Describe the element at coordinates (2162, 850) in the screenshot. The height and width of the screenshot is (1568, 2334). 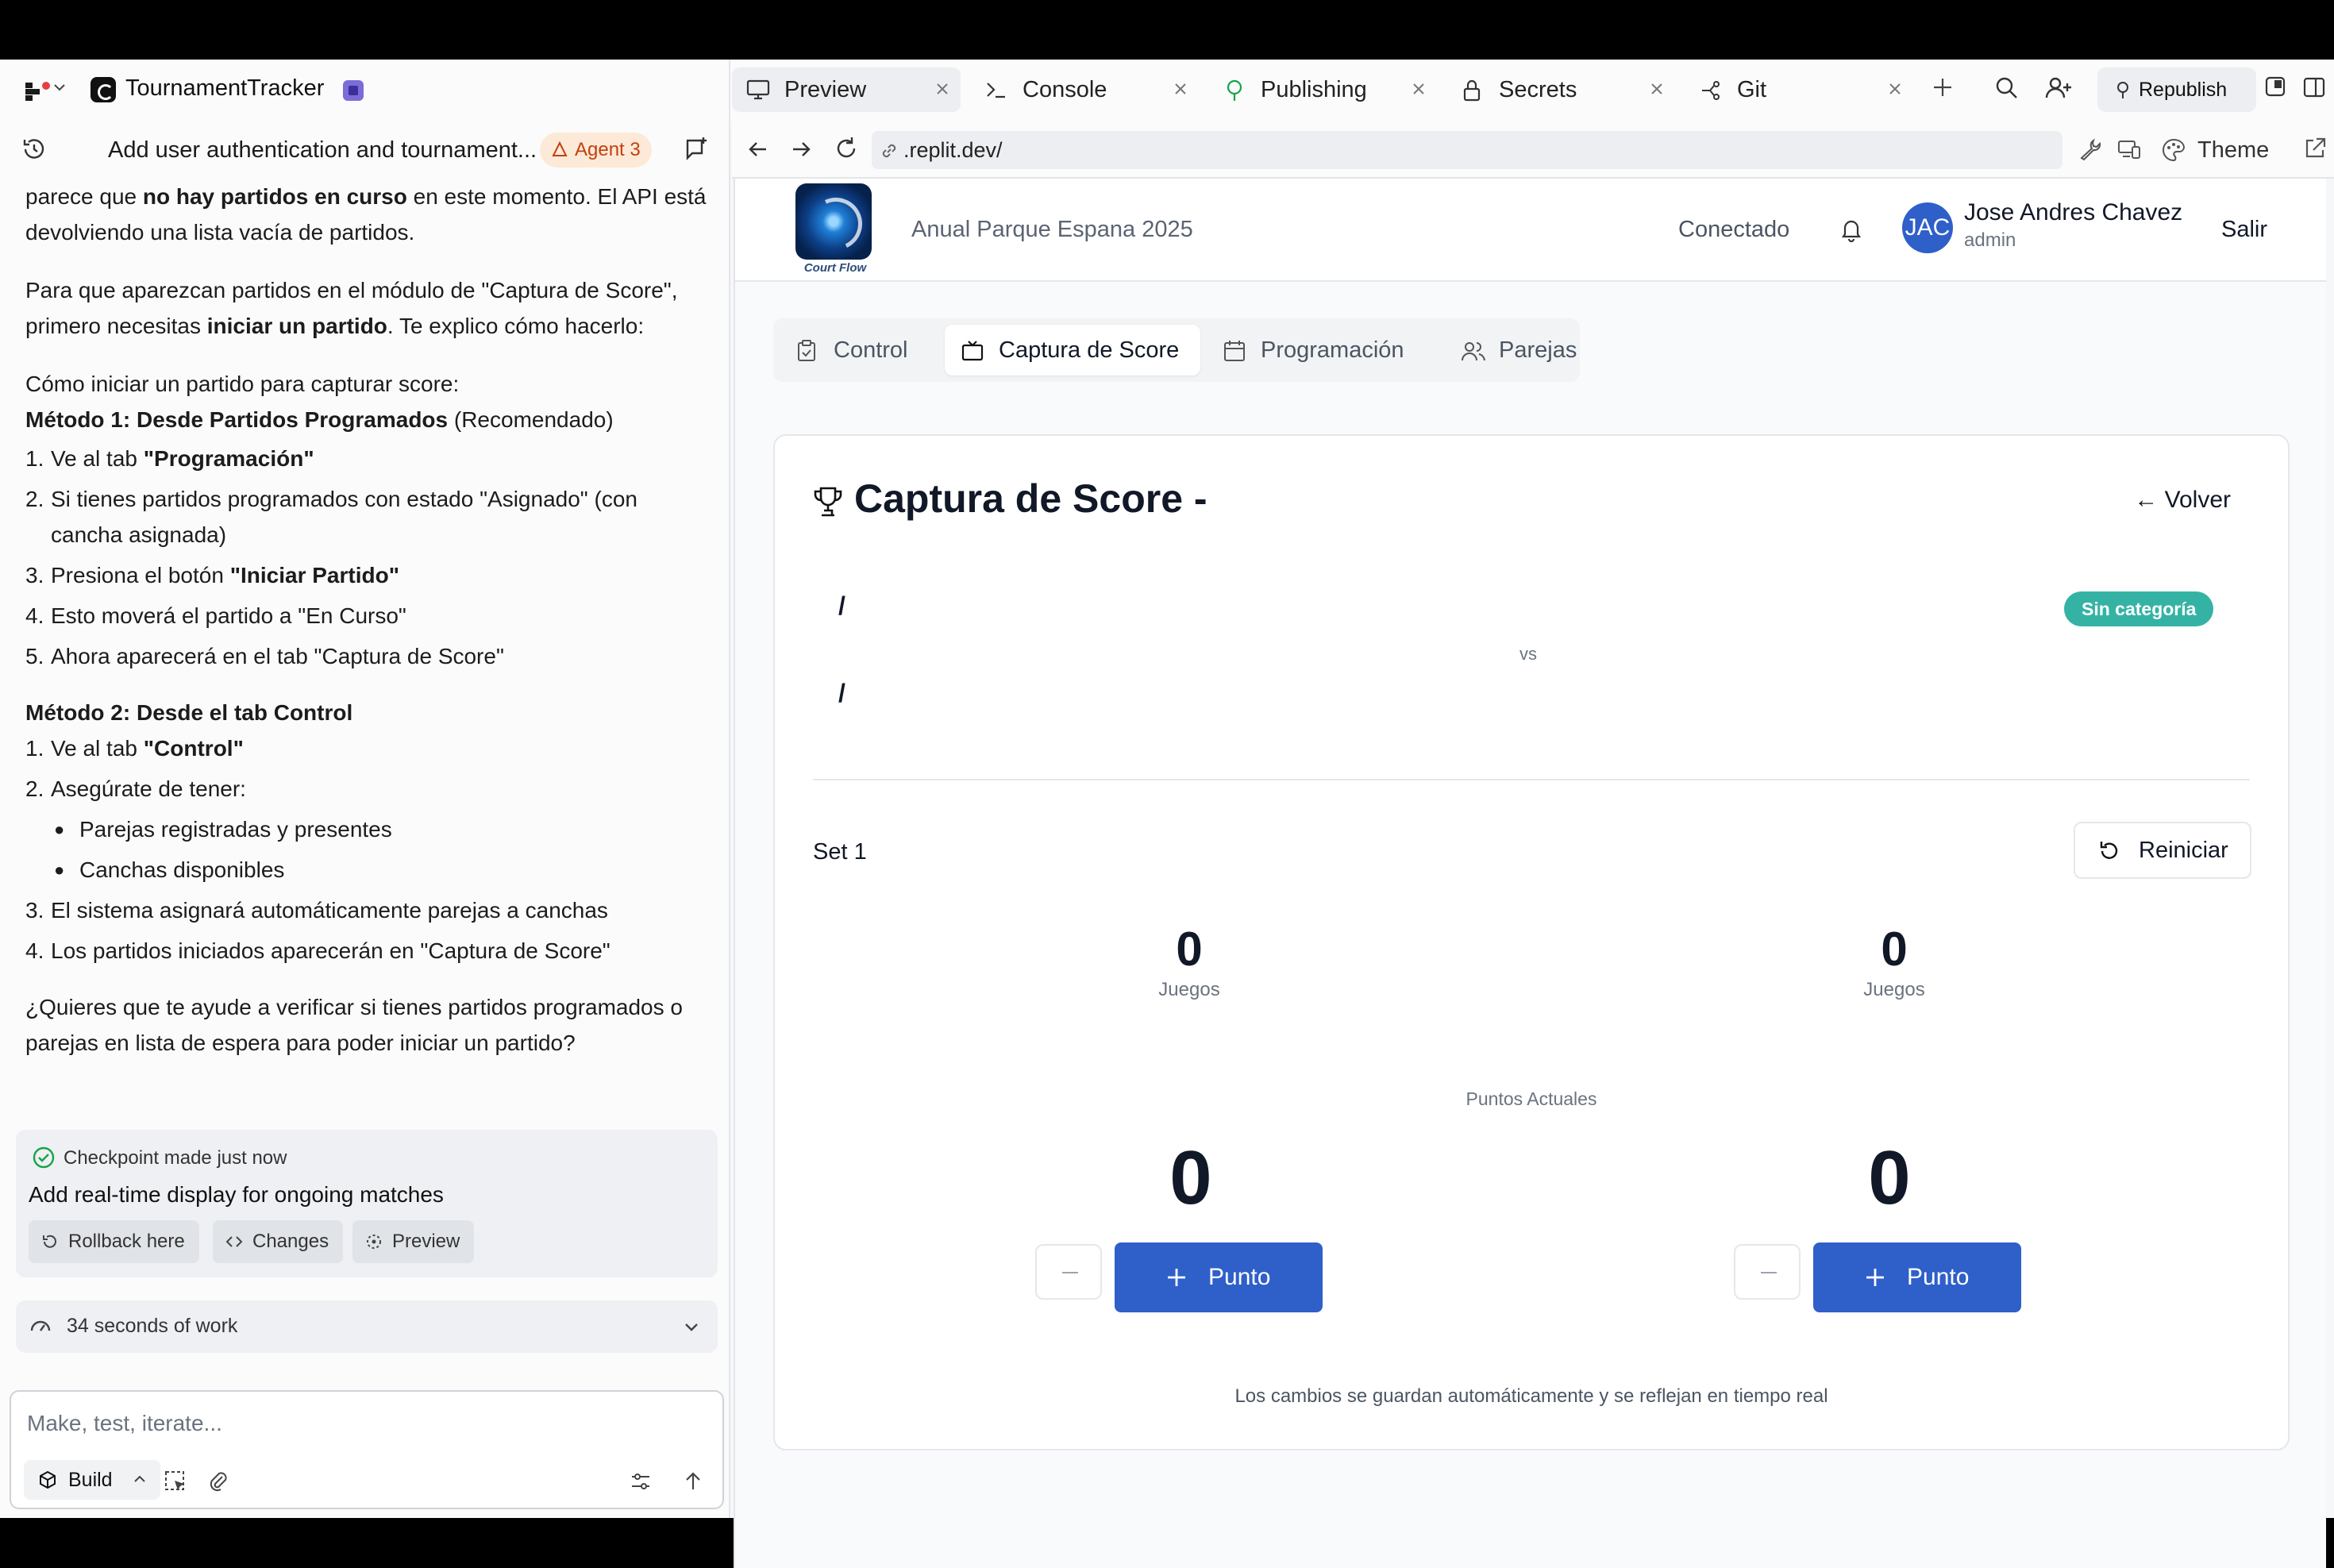
I see `reset-button: Reiniciar` at that location.